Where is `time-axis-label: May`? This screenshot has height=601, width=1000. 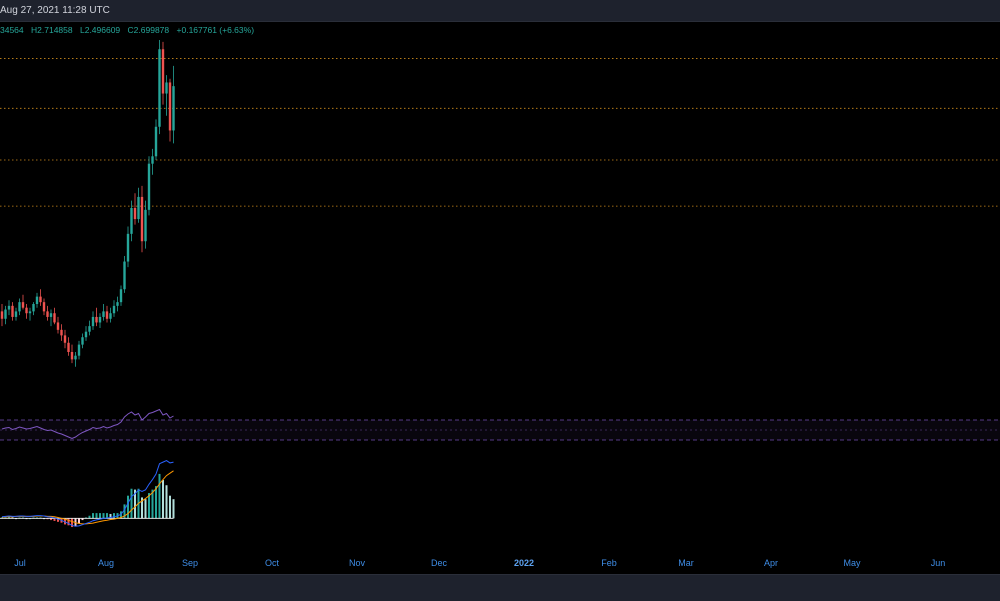 time-axis-label: May is located at coordinates (852, 563).